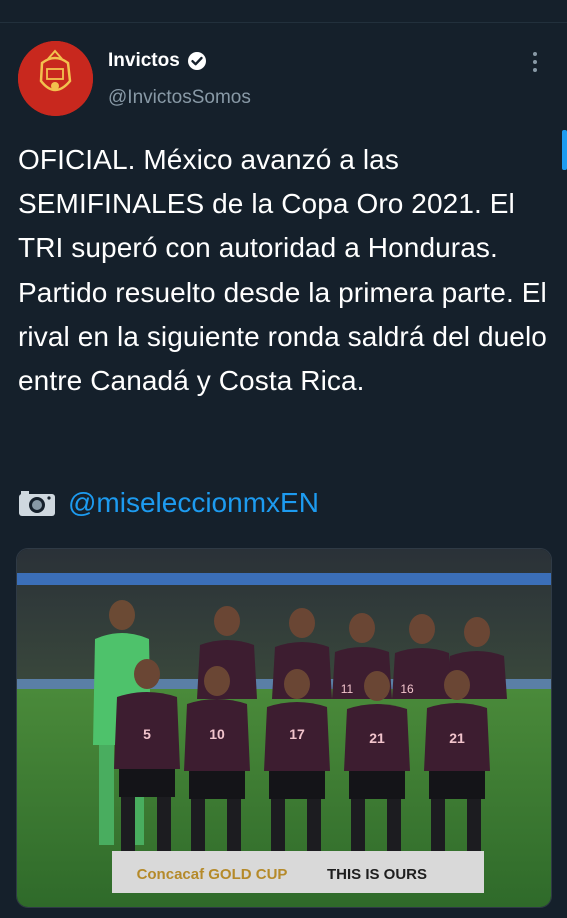  I want to click on avatar, so click(55, 78).